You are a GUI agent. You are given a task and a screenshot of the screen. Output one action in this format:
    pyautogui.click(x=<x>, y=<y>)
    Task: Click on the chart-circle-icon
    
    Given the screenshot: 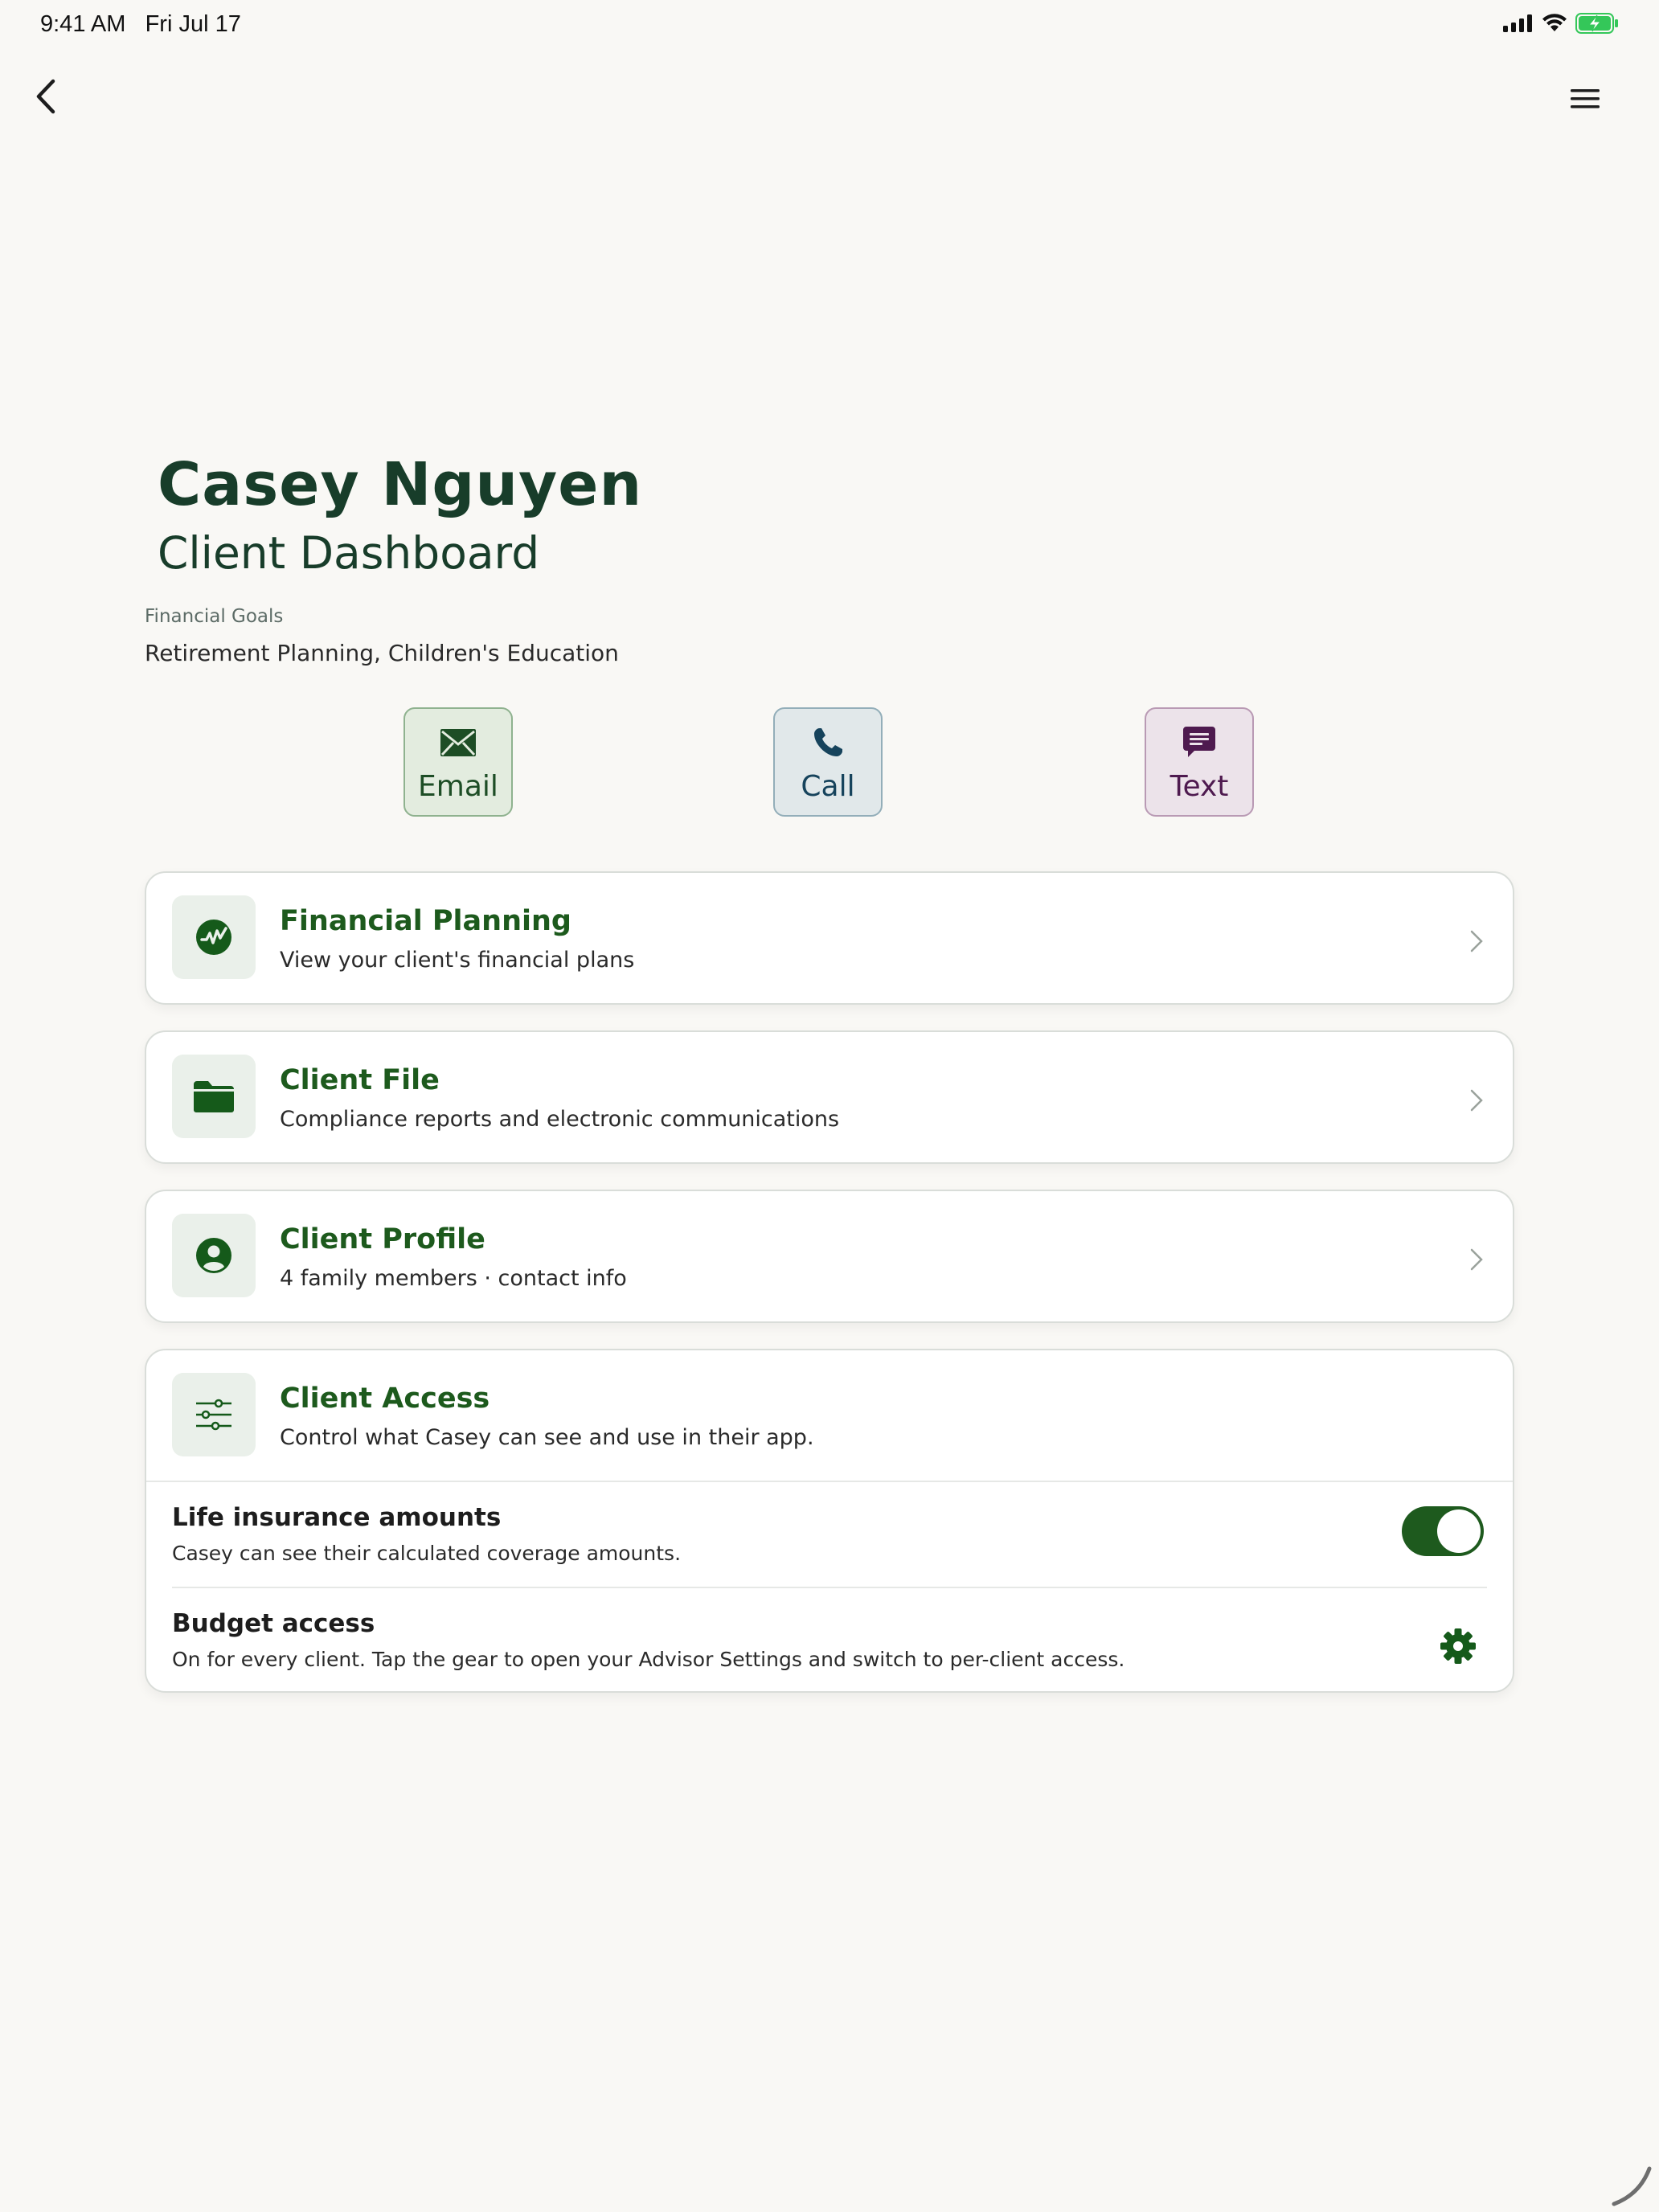 What is the action you would take?
    pyautogui.click(x=213, y=937)
    